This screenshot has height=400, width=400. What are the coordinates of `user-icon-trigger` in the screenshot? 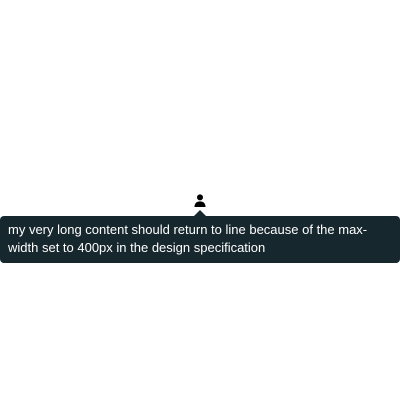 It's located at (200, 200).